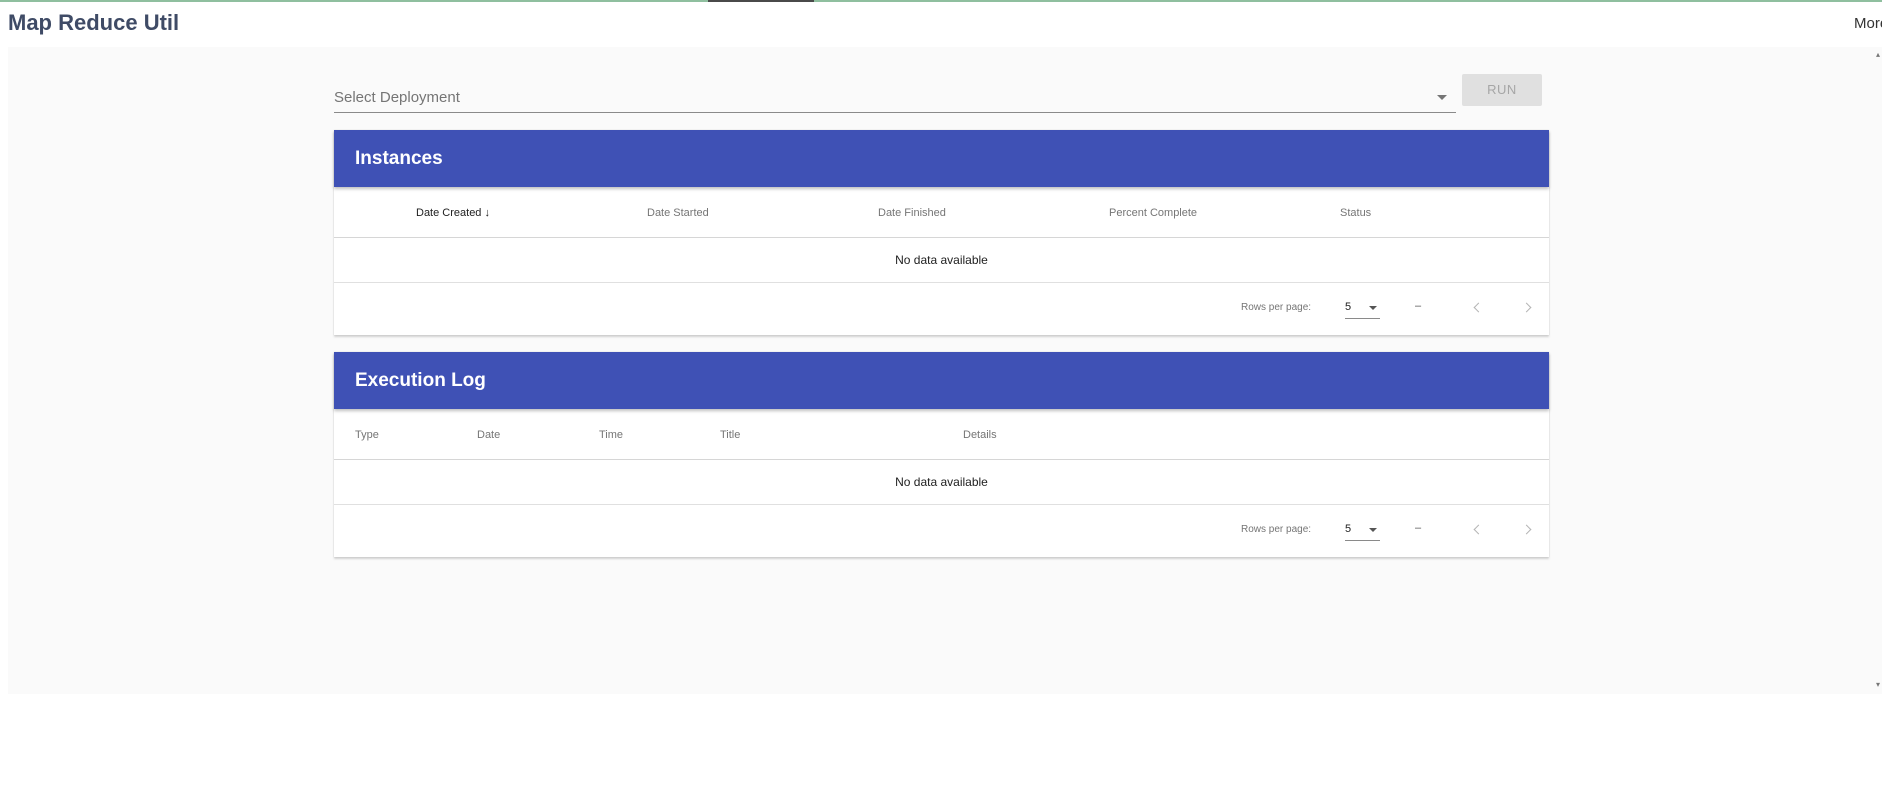 This screenshot has height=786, width=1882. I want to click on column-header-type: Type, so click(367, 435).